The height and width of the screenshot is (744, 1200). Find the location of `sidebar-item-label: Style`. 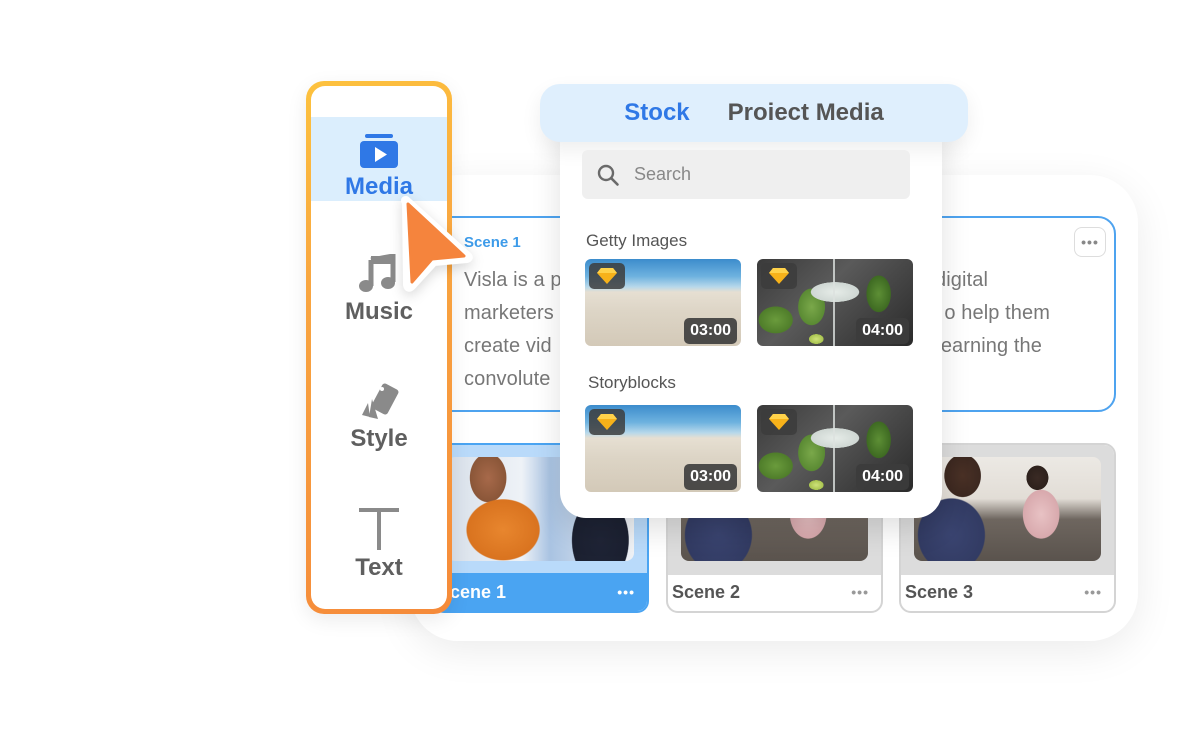

sidebar-item-label: Style is located at coordinates (379, 438).